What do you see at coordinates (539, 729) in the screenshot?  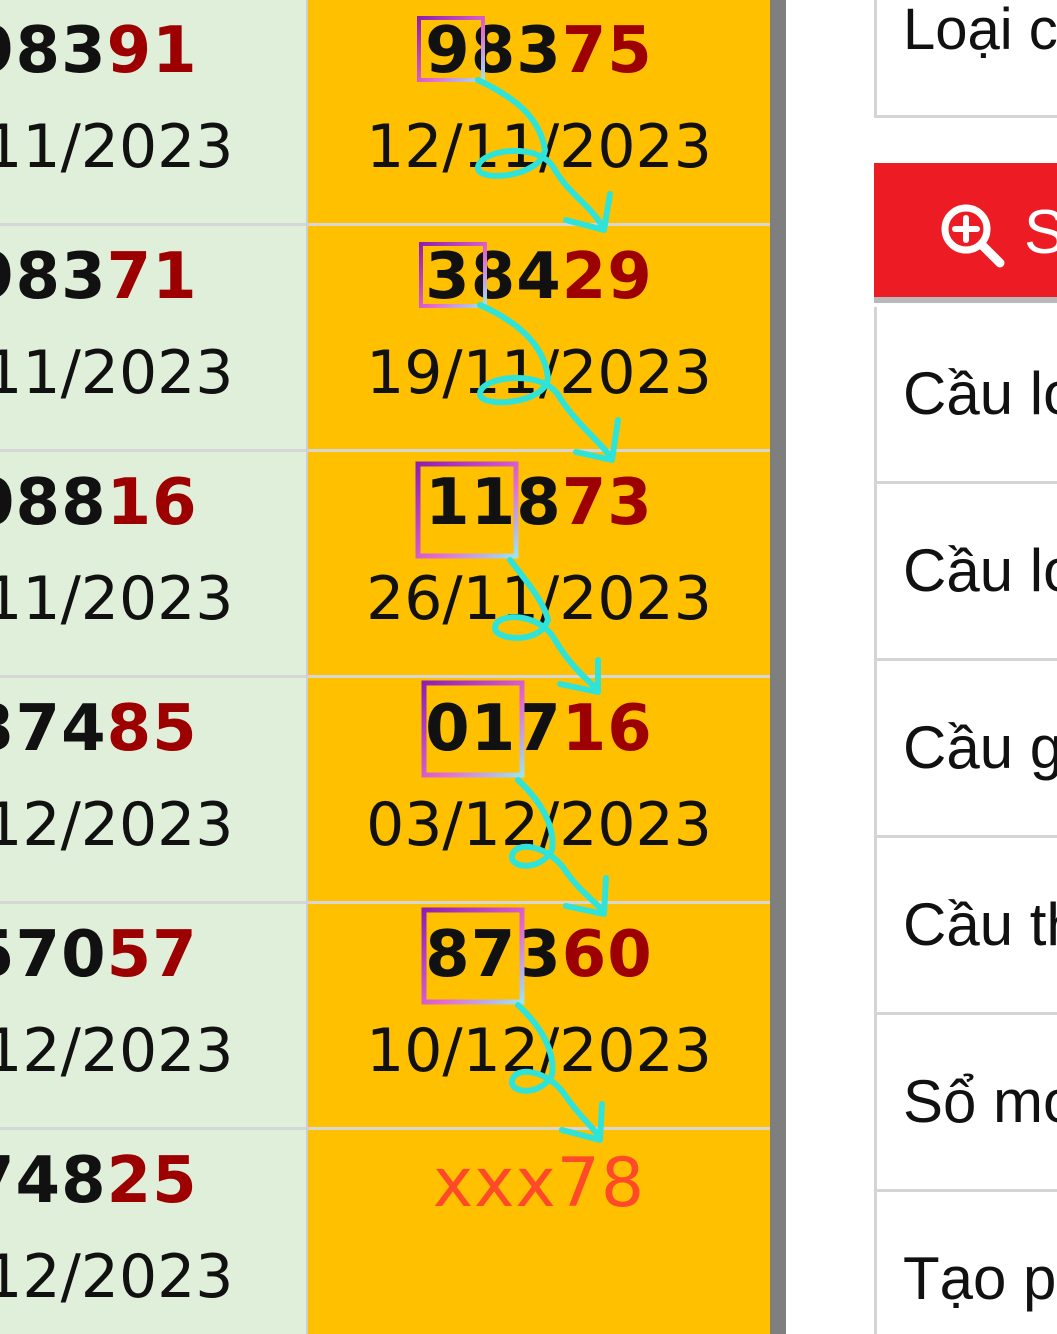 I see `main-result-number: 01716` at bounding box center [539, 729].